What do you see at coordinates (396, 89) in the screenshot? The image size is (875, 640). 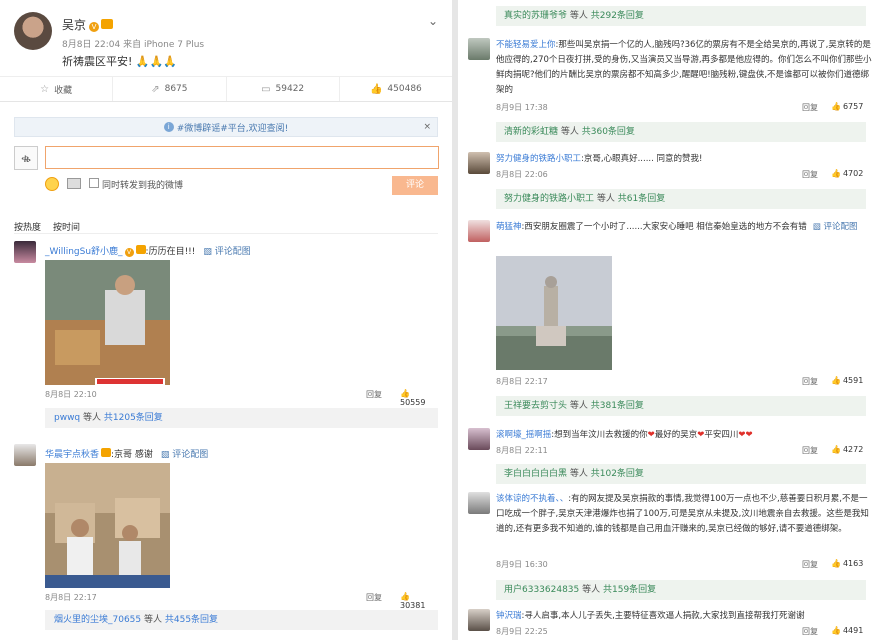 I see `like-button: 👍 450486` at bounding box center [396, 89].